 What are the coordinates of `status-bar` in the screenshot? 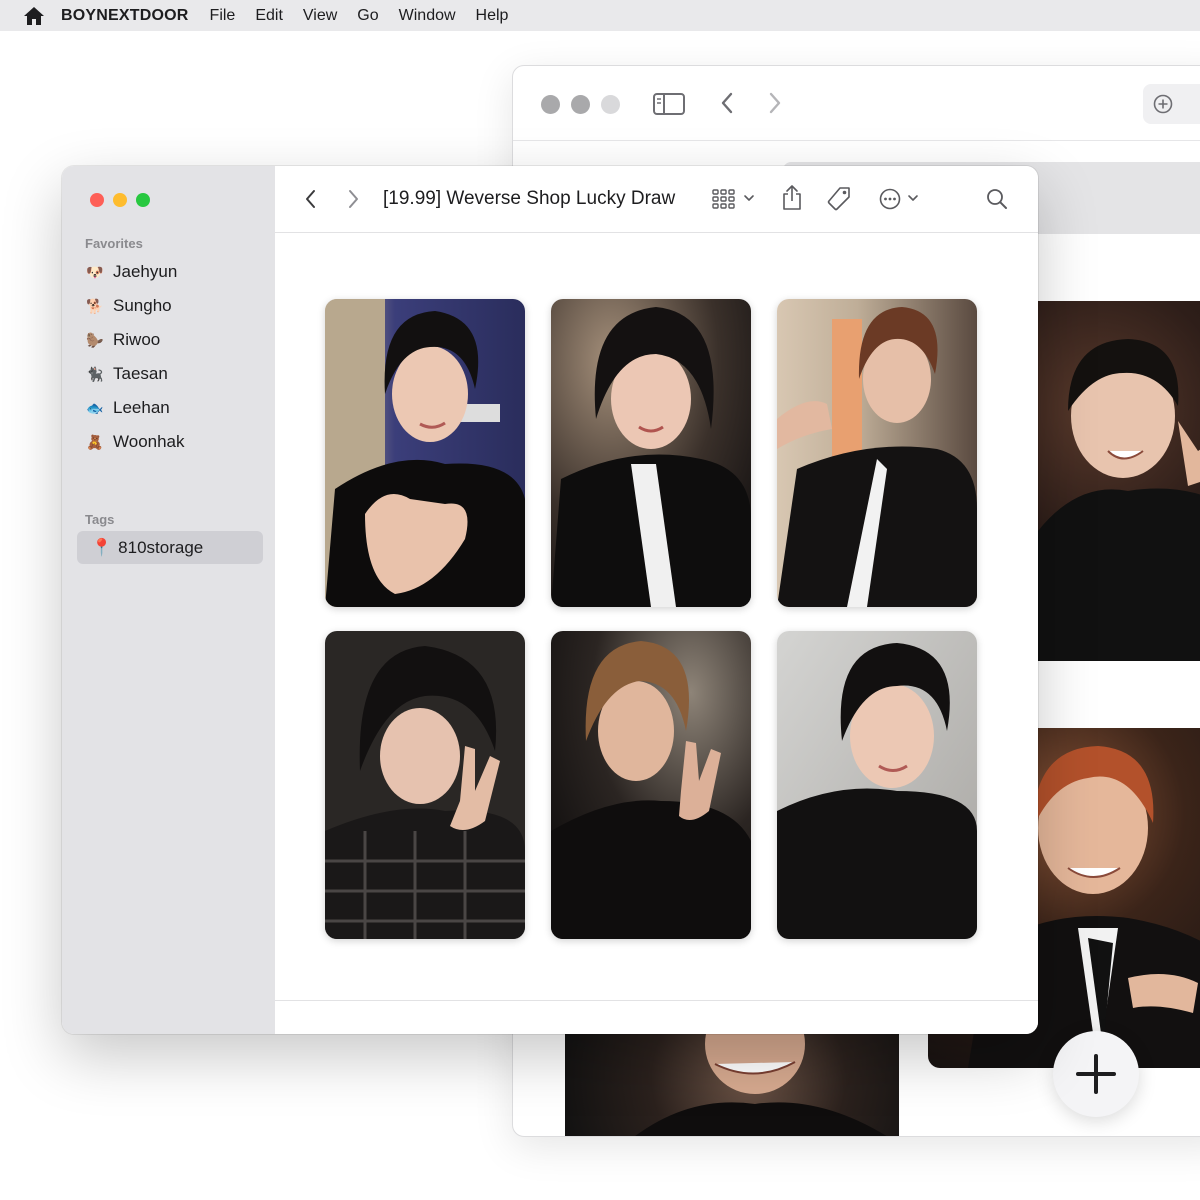 It's located at (656, 1017).